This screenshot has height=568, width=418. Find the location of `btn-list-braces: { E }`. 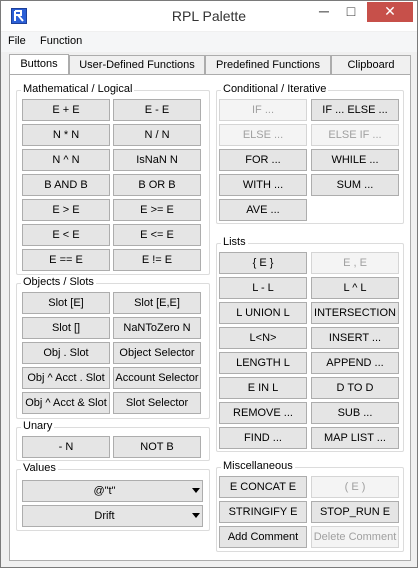

btn-list-braces: { E } is located at coordinates (263, 263).